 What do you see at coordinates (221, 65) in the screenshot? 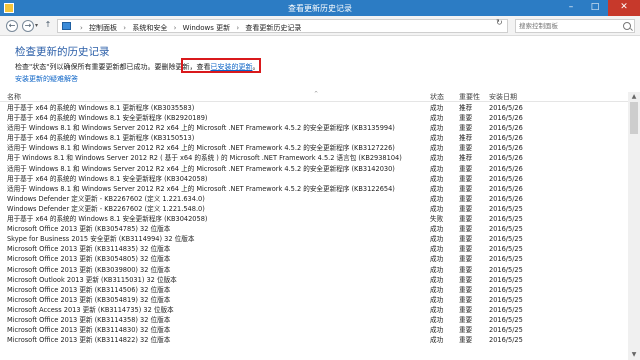
I see `highlight-box` at bounding box center [221, 65].